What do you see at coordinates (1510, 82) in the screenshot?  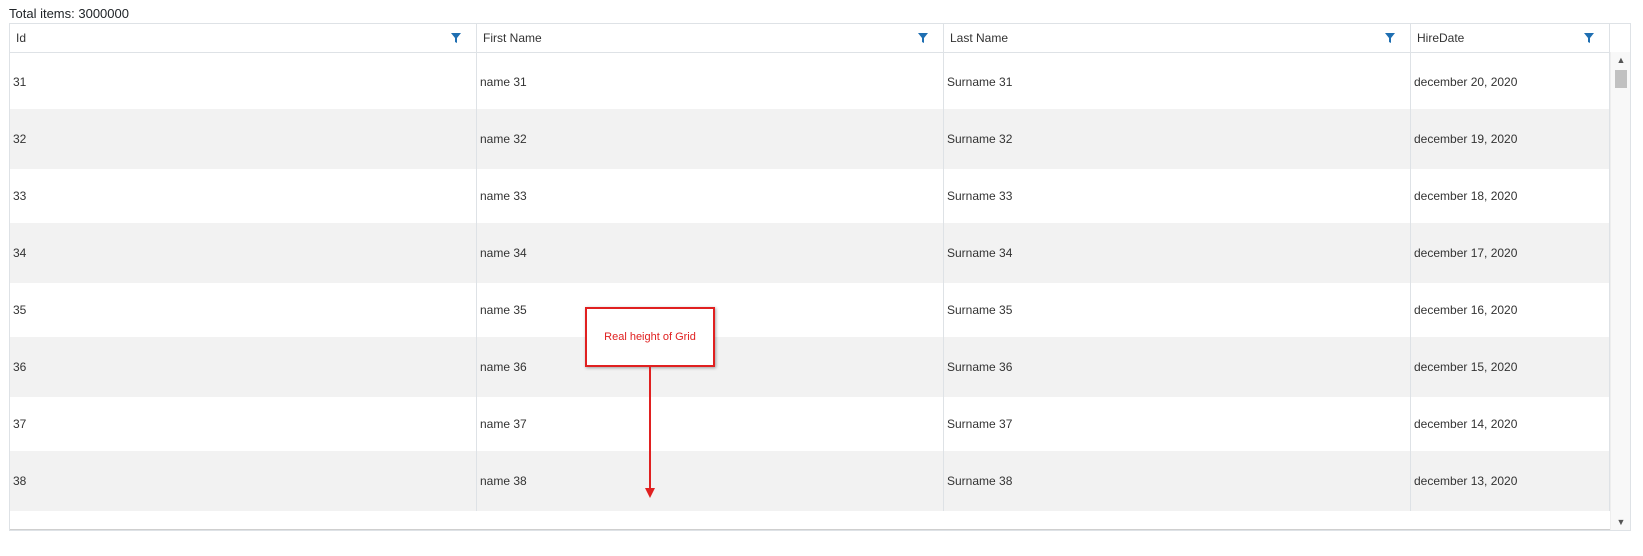 I see `cell-hiredate: december 20, 2020` at bounding box center [1510, 82].